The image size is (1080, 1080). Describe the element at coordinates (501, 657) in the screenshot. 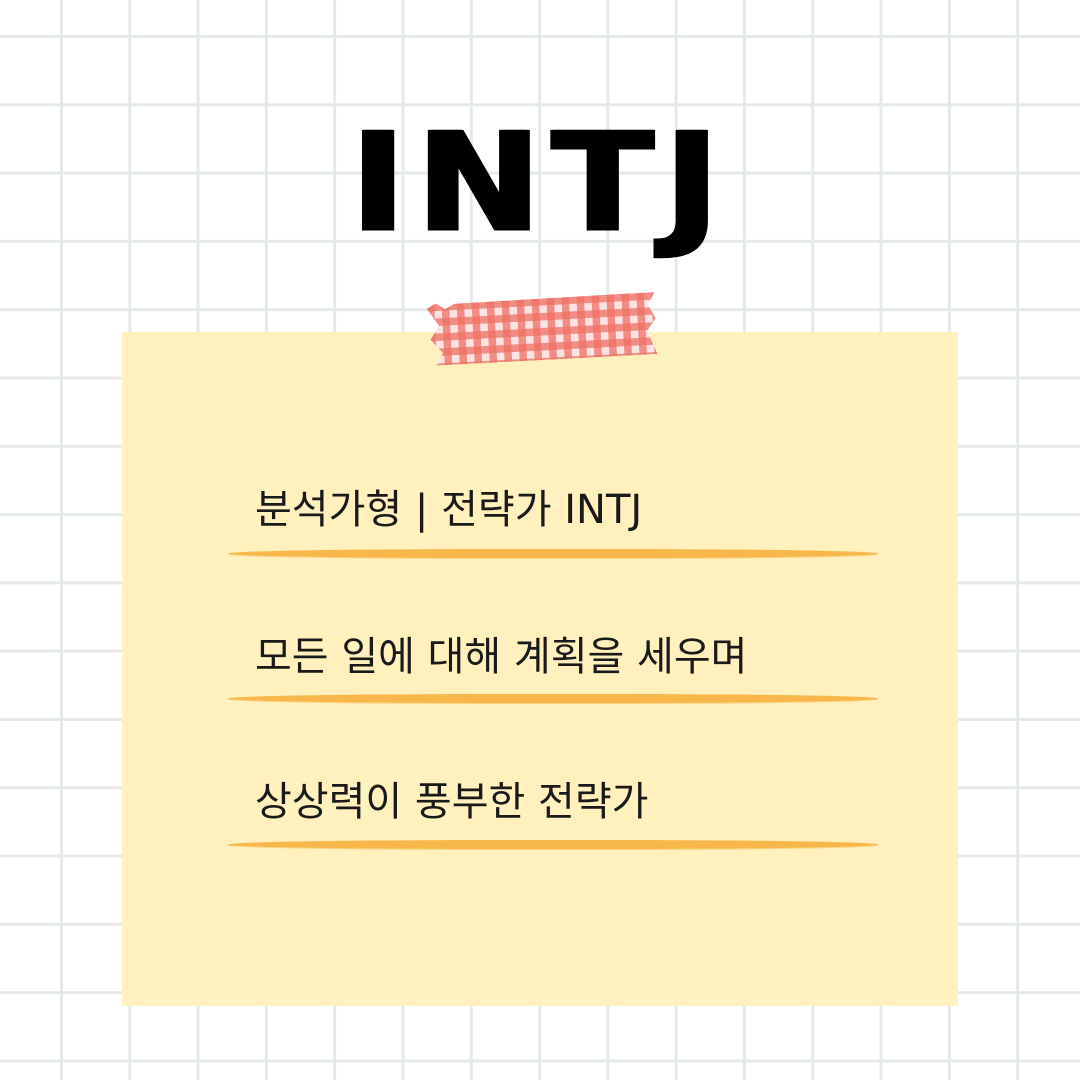

I see `note-line-description: 모든 일에 대해 계획을 세우며` at that location.